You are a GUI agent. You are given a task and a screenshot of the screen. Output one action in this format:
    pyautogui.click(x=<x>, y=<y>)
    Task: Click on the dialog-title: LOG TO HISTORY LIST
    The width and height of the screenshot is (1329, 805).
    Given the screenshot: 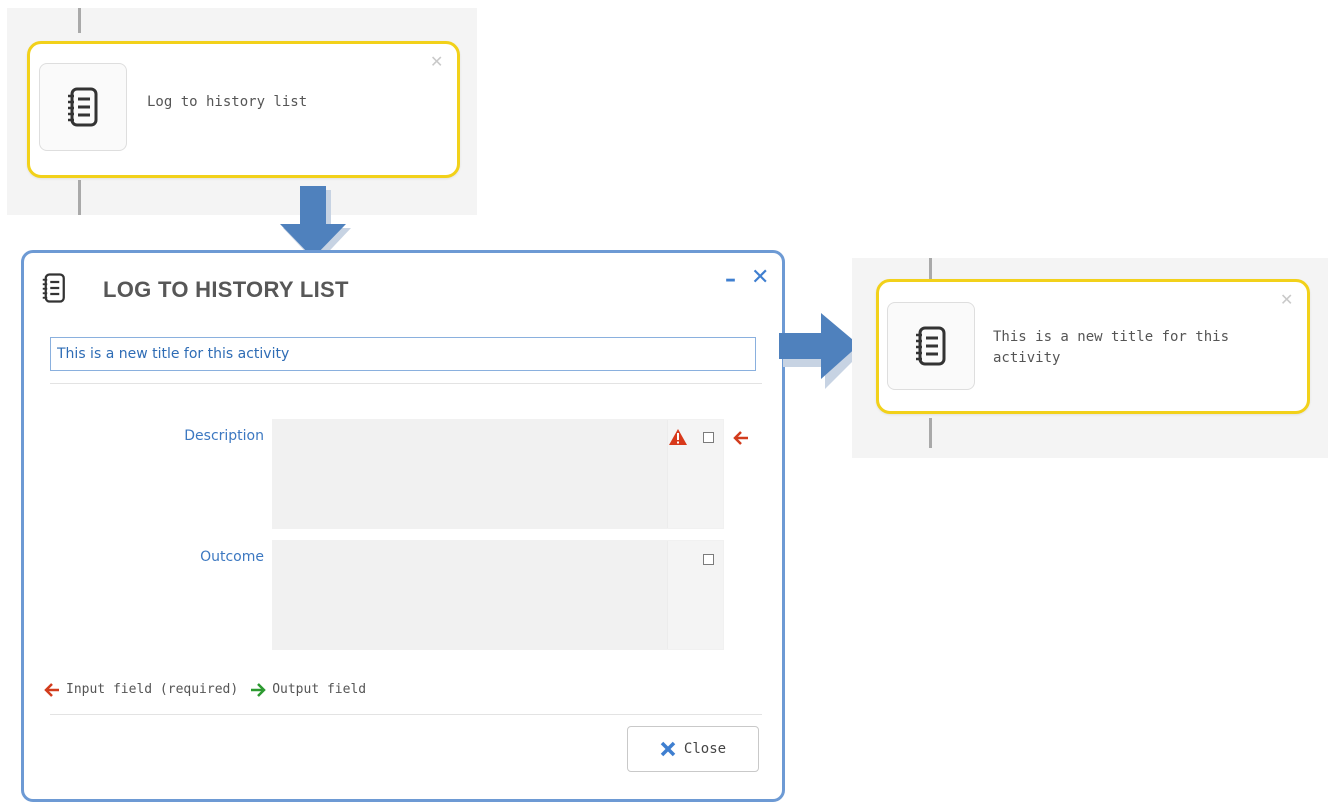 What is the action you would take?
    pyautogui.click(x=226, y=289)
    